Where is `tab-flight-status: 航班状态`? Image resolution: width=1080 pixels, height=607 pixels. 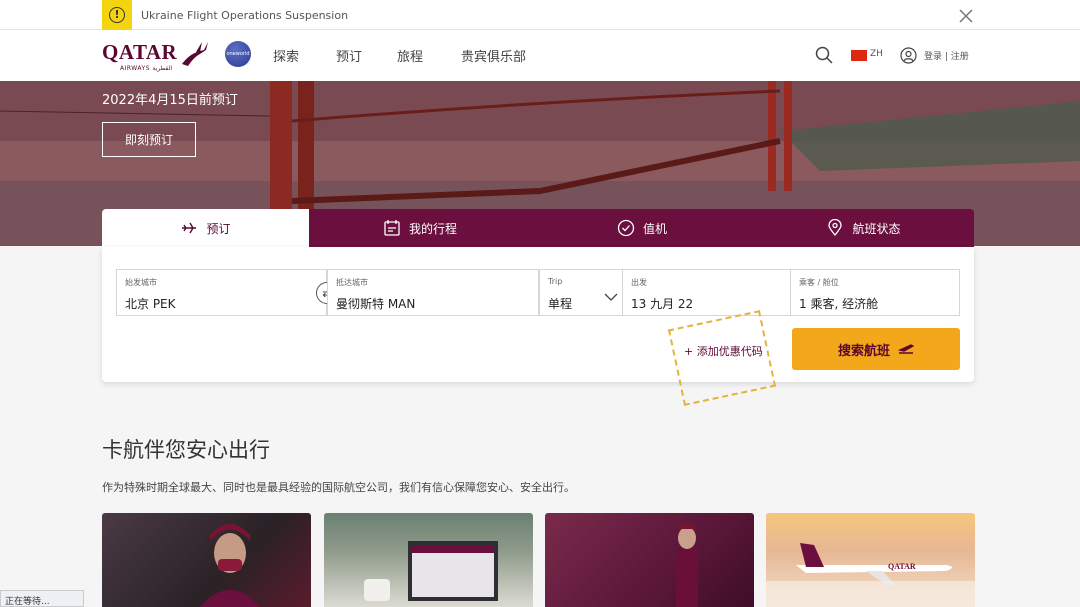 tab-flight-status: 航班状态 is located at coordinates (863, 228).